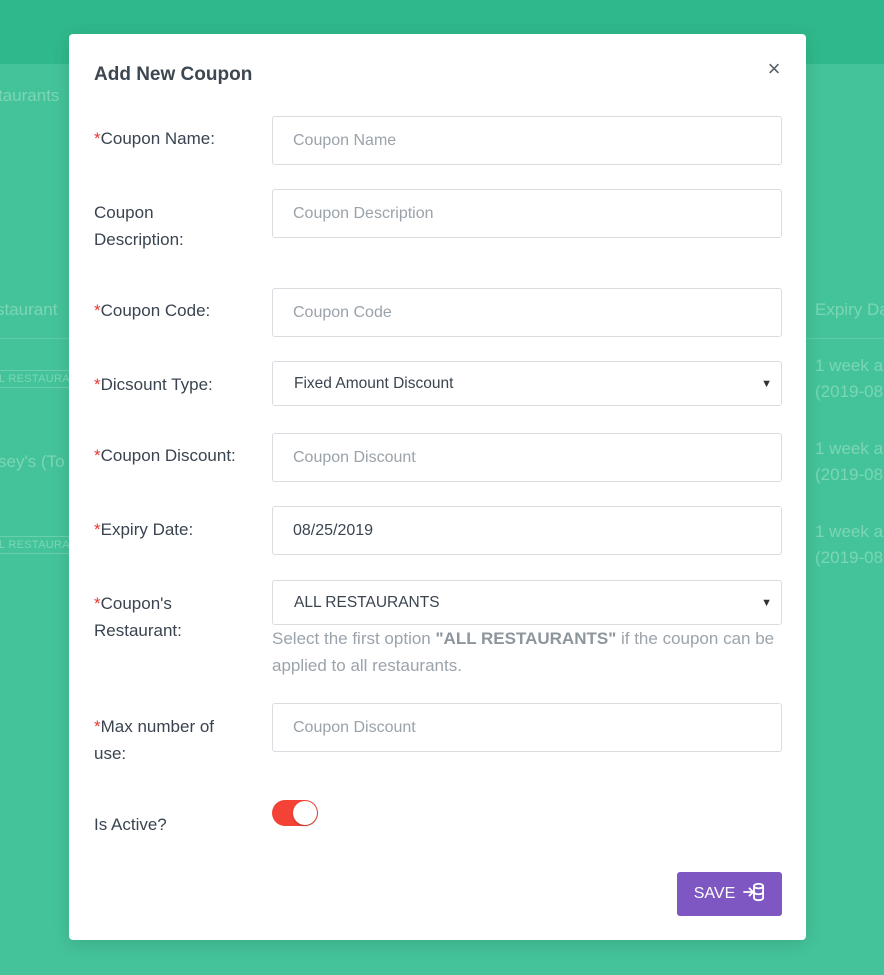 The width and height of the screenshot is (884, 975). What do you see at coordinates (152, 310) in the screenshot?
I see `coupon-code-label: *Coupon Code:` at bounding box center [152, 310].